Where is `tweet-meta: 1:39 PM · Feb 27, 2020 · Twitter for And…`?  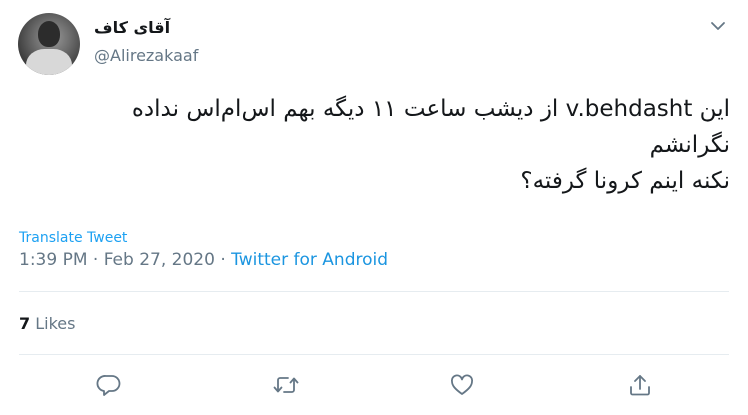
tweet-meta: 1:39 PM · Feb 27, 2020 · Twitter for And… is located at coordinates (203, 260).